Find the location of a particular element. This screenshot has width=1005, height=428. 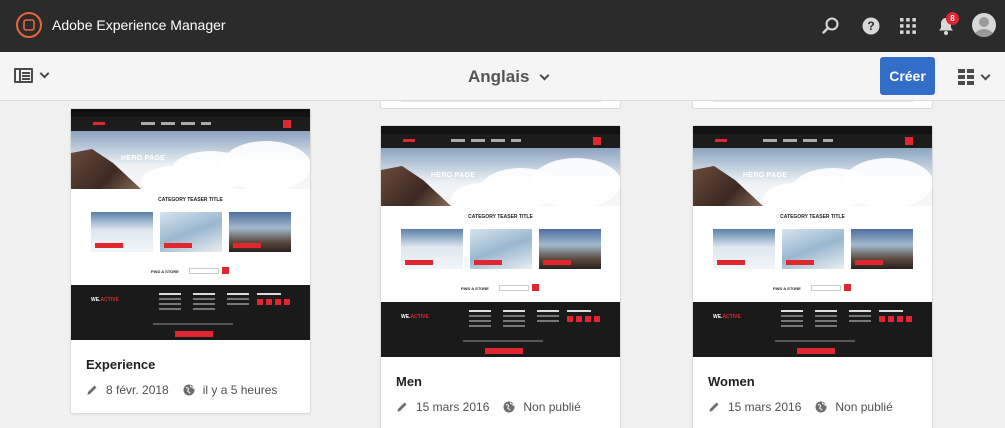

card-meta: Men 15 mars 2016 Non publié is located at coordinates (500, 392).